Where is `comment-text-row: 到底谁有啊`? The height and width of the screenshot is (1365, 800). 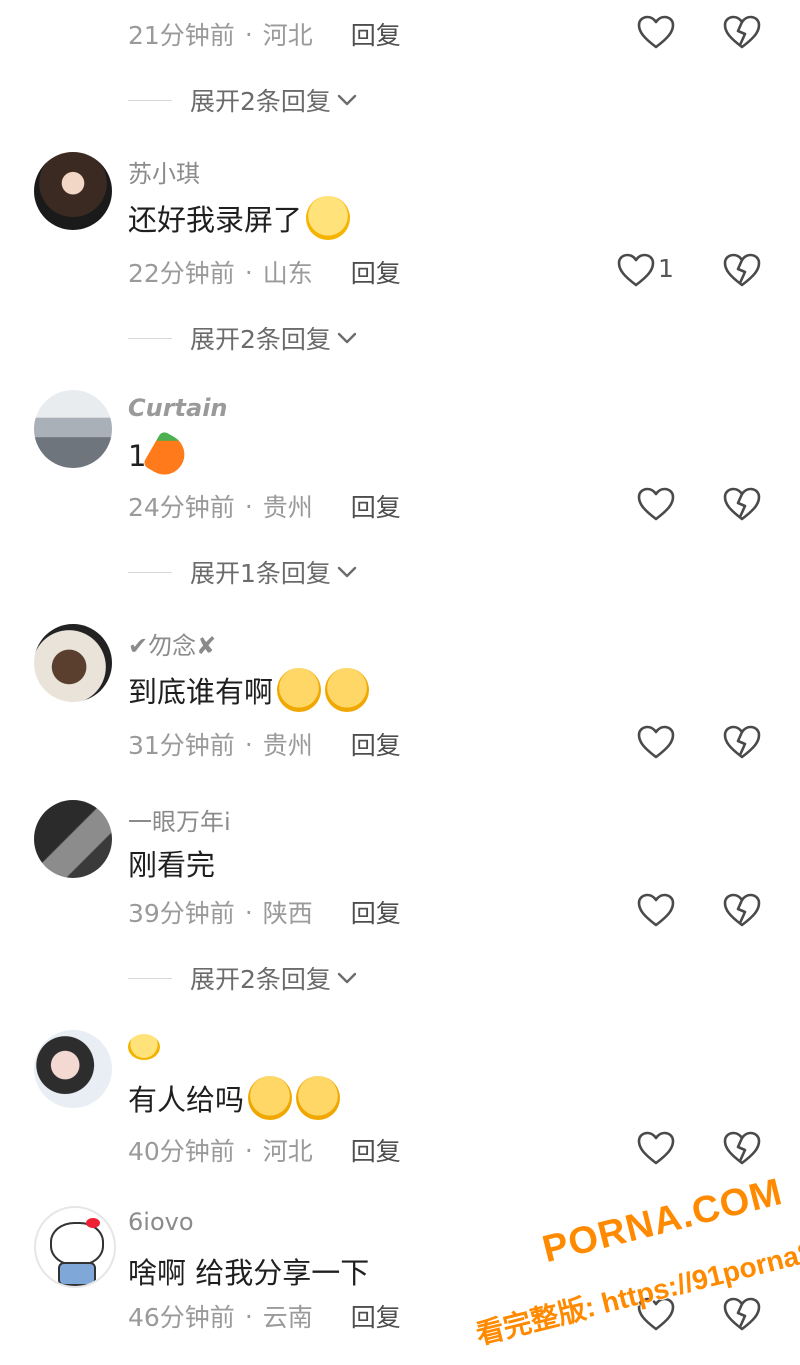
comment-text-row: 到底谁有啊 is located at coordinates (249, 690).